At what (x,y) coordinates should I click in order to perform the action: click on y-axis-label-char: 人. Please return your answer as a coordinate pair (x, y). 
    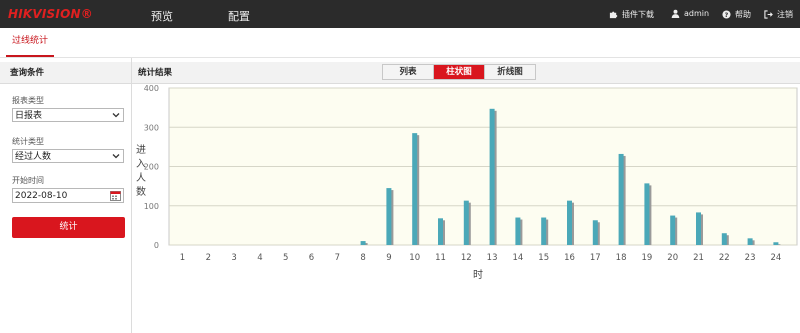
    Looking at the image, I should click on (141, 178).